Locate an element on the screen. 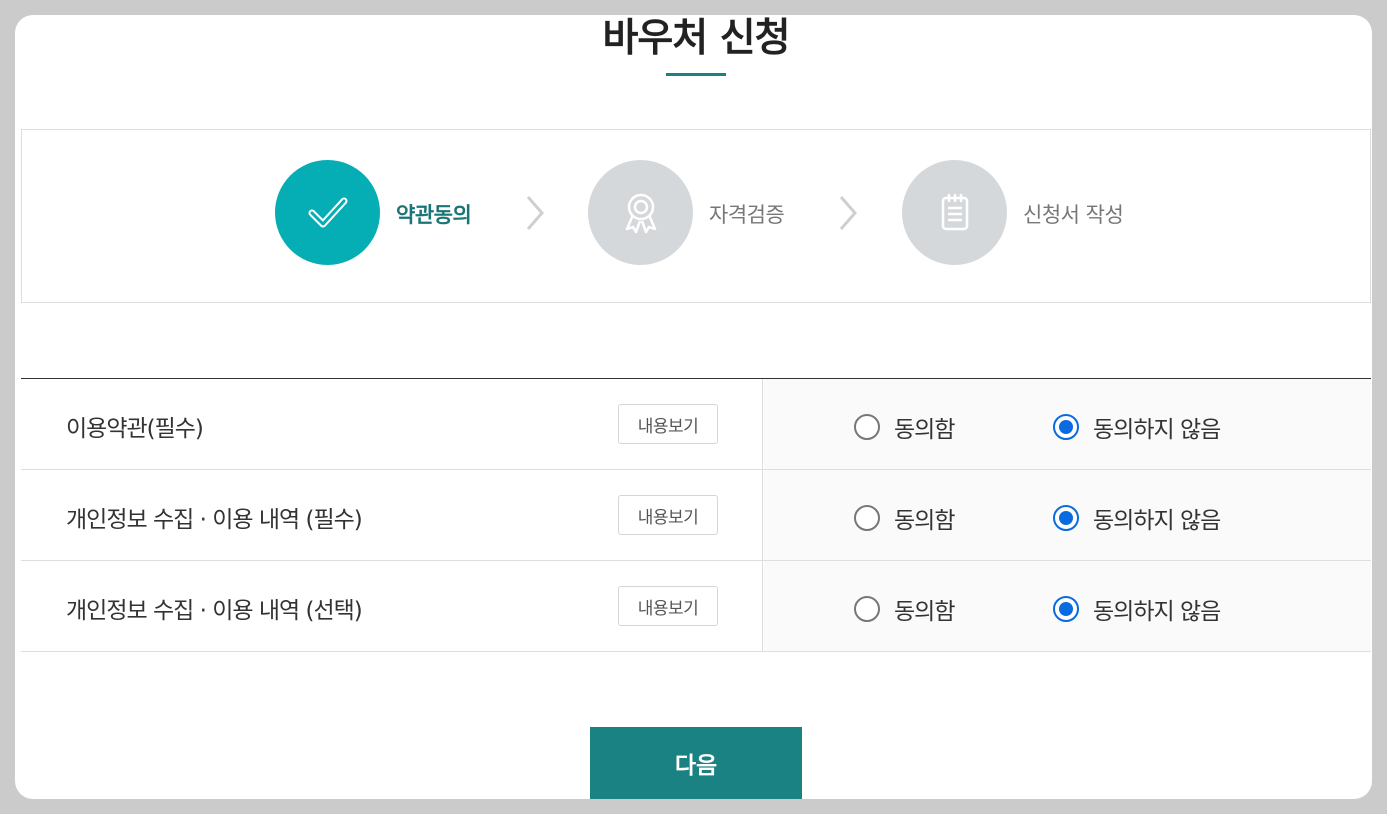 Image resolution: width=1387 pixels, height=814 pixels. table-row: 개인정보 수집 · 이용 내역 (선택) 내용보기 동의함 동의하지 않음 is located at coordinates (696, 606).